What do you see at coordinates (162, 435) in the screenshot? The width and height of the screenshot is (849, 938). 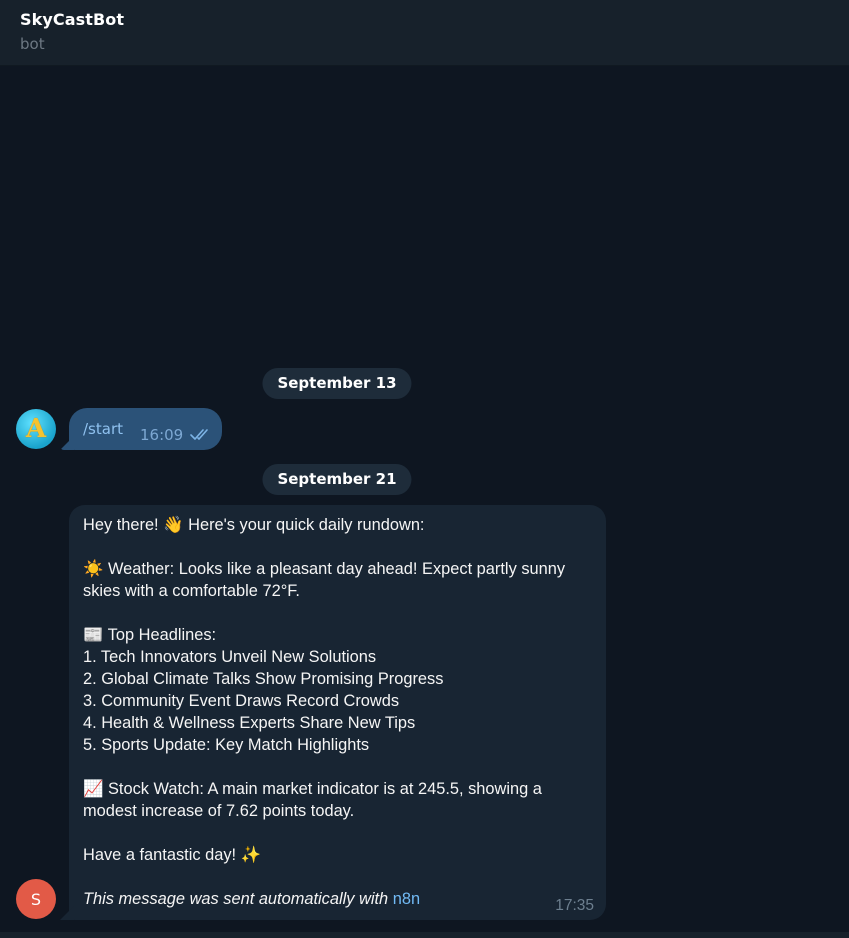 I see `message-time: 16:09` at bounding box center [162, 435].